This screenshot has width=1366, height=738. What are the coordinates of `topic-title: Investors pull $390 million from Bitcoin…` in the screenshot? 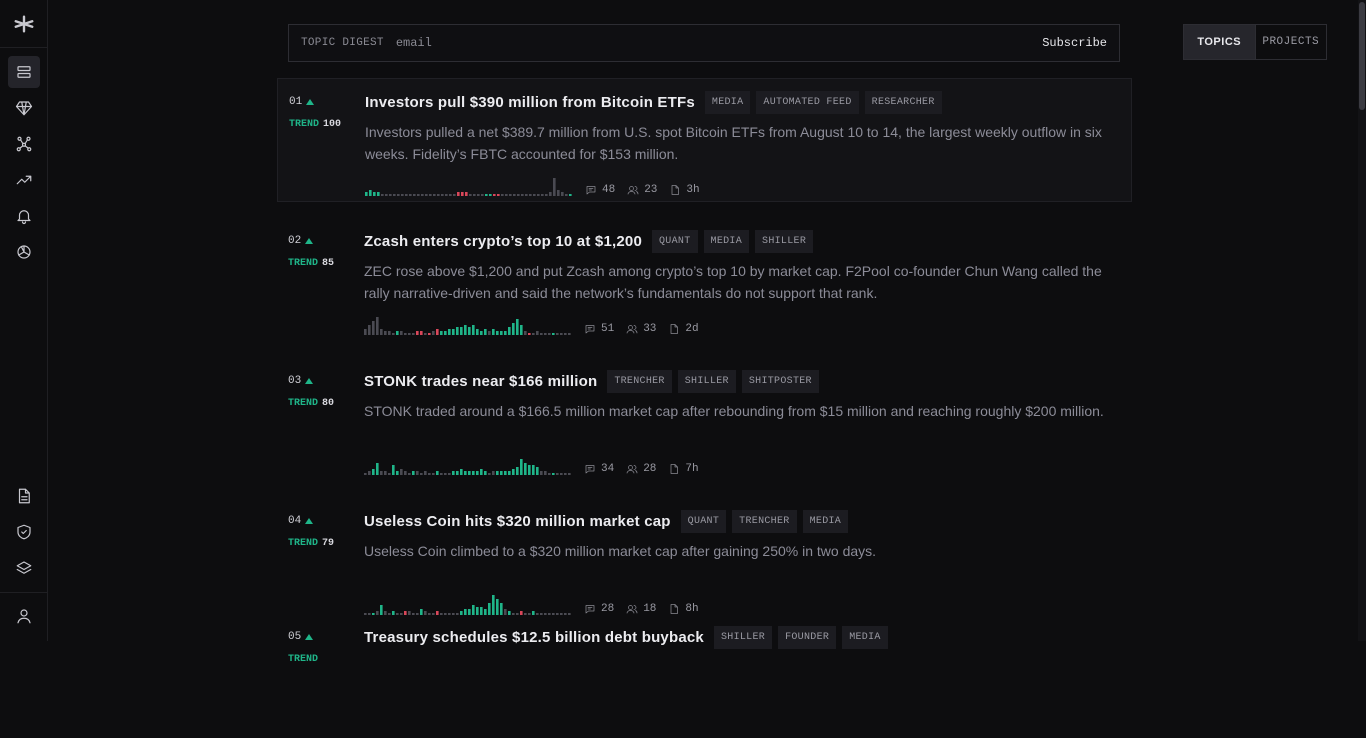 It's located at (530, 102).